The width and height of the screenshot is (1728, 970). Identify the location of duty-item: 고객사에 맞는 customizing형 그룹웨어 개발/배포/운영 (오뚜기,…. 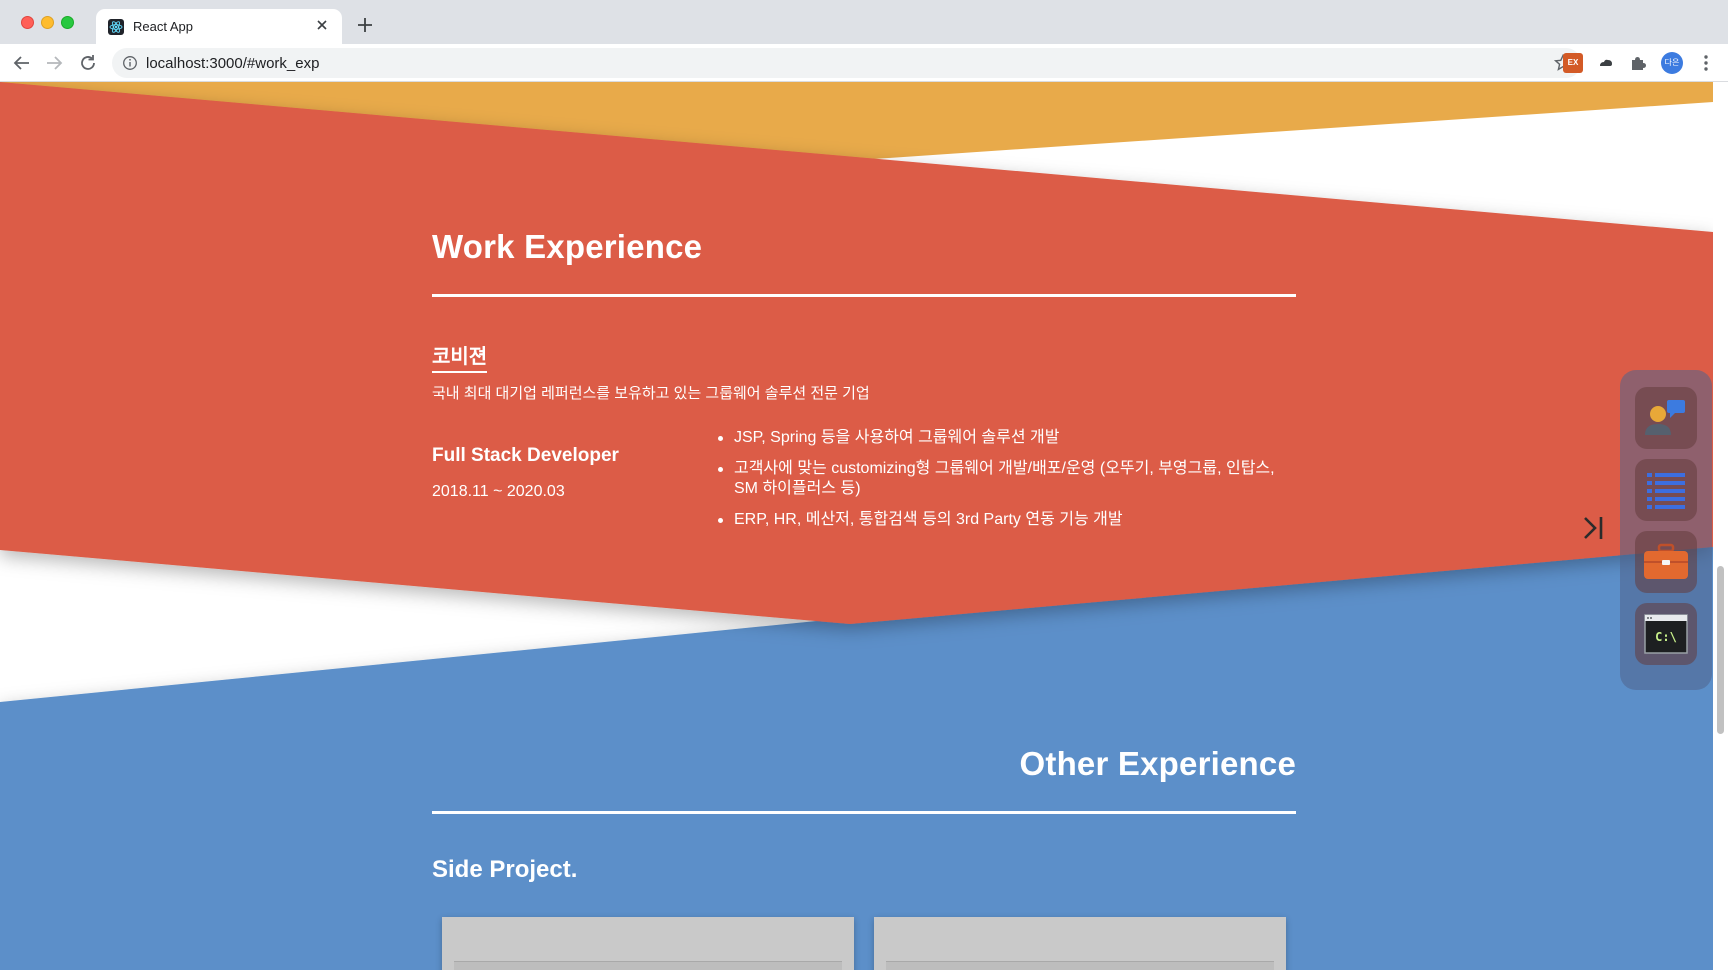
(1006, 479).